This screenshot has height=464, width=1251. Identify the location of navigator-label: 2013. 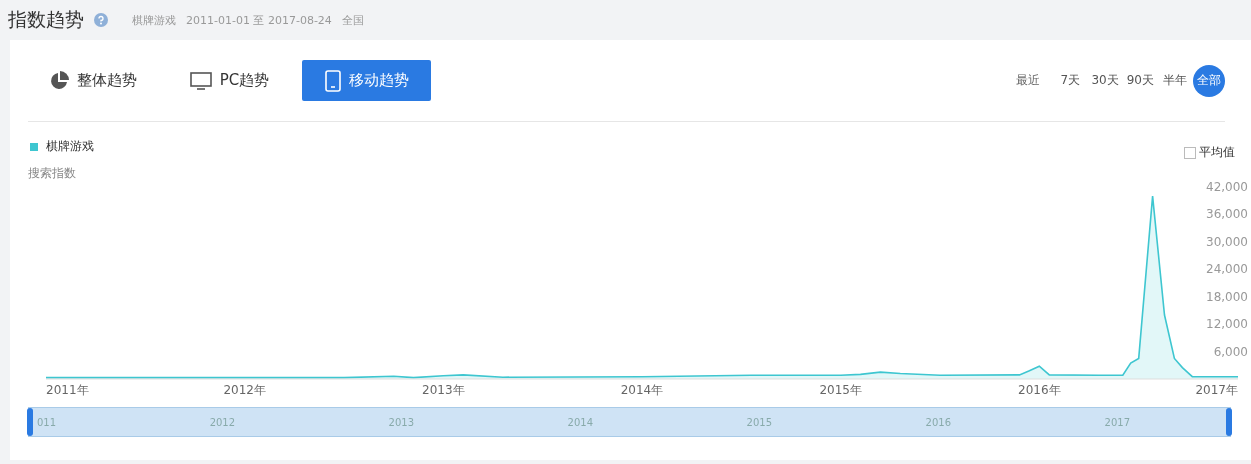
(401, 422).